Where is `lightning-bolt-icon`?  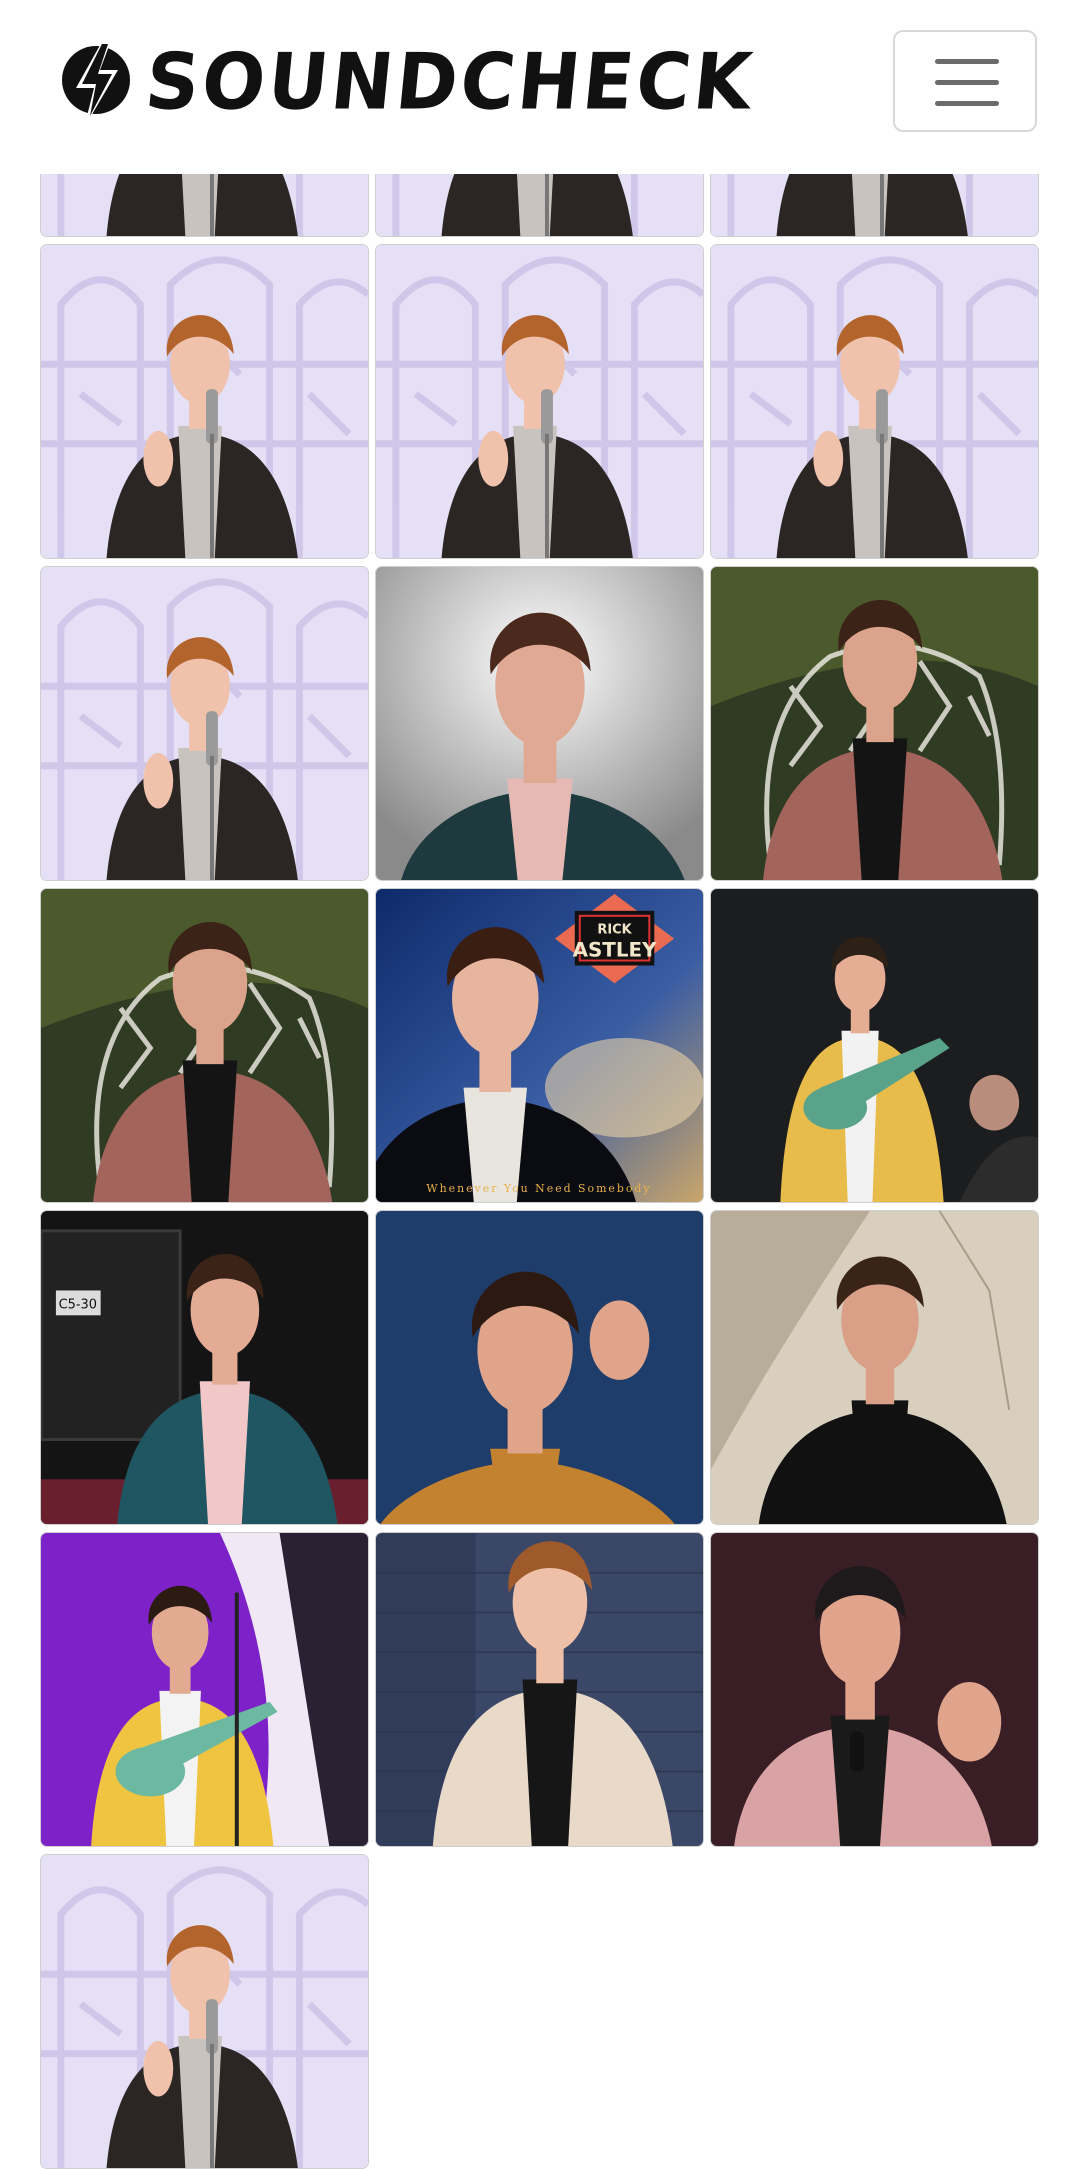 lightning-bolt-icon is located at coordinates (96, 83).